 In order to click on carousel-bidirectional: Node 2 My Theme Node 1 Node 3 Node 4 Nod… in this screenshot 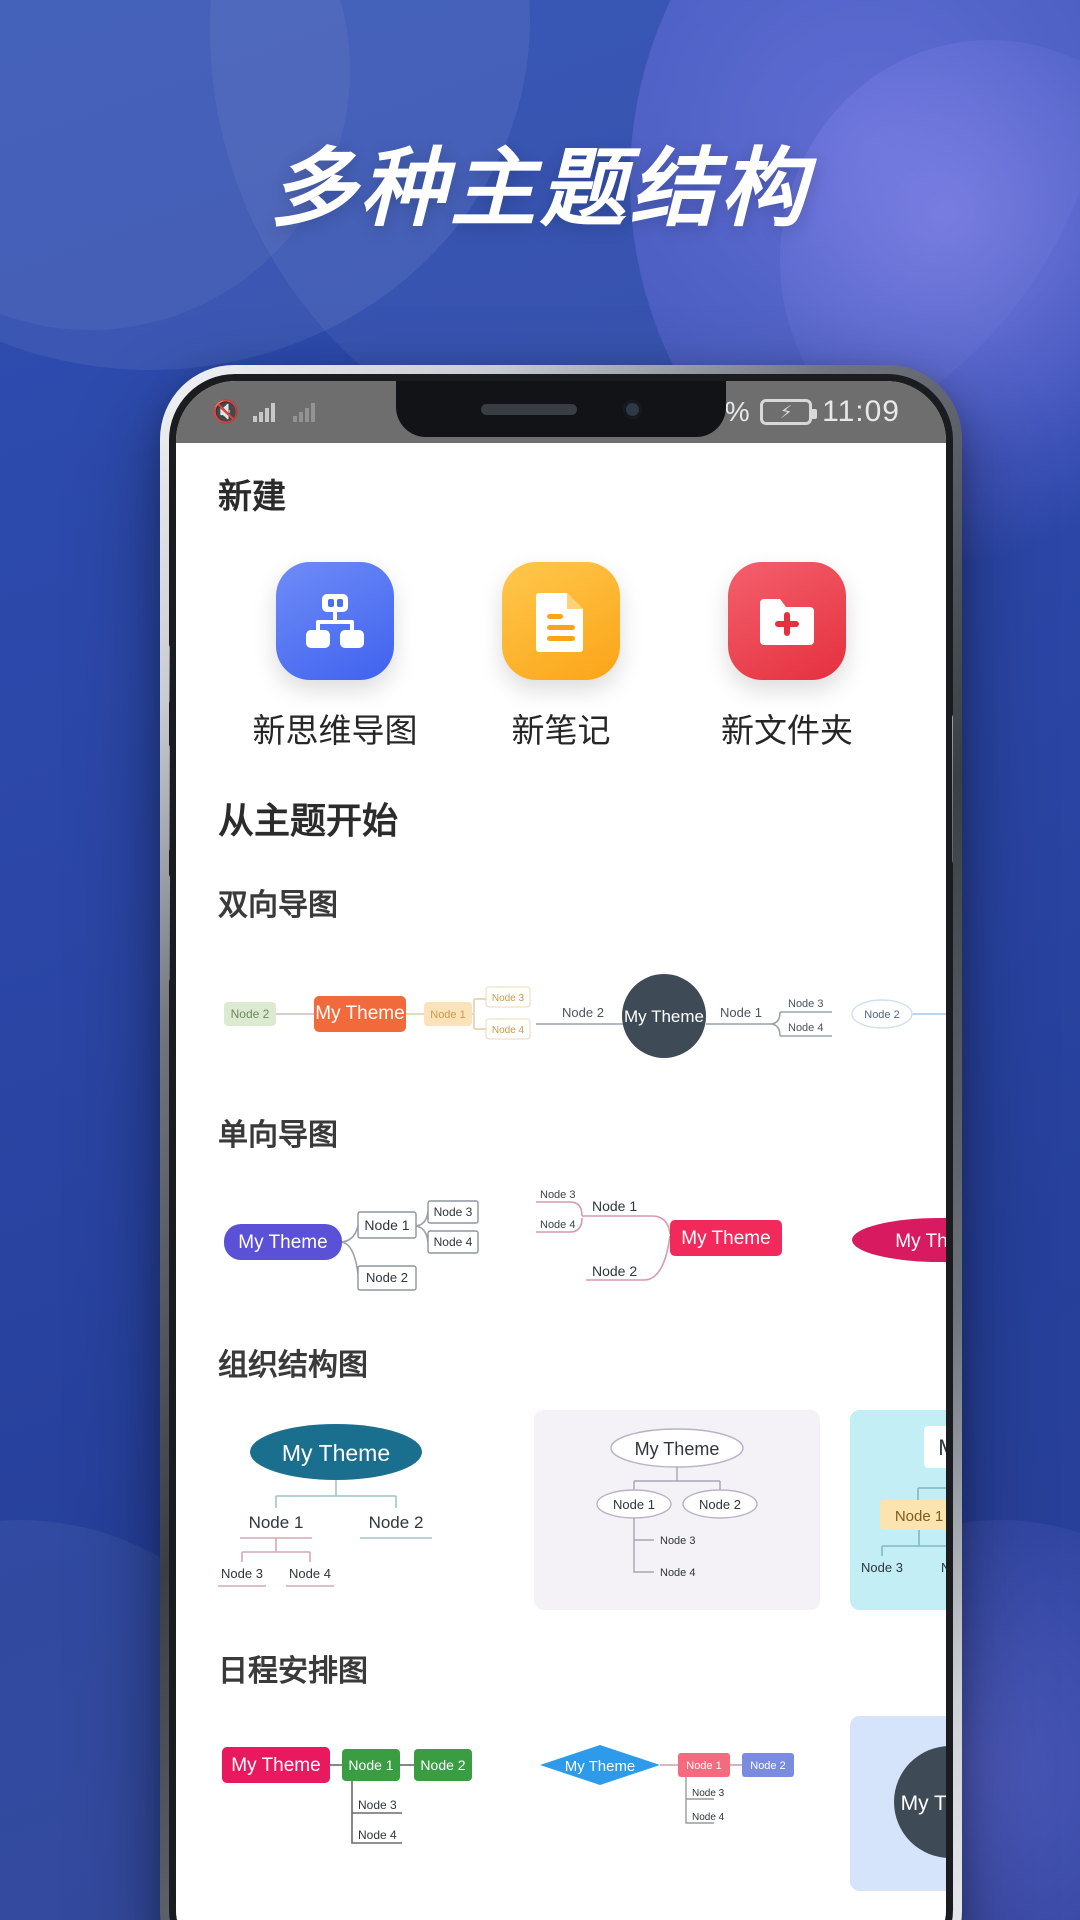, I will do `click(561, 1014)`.